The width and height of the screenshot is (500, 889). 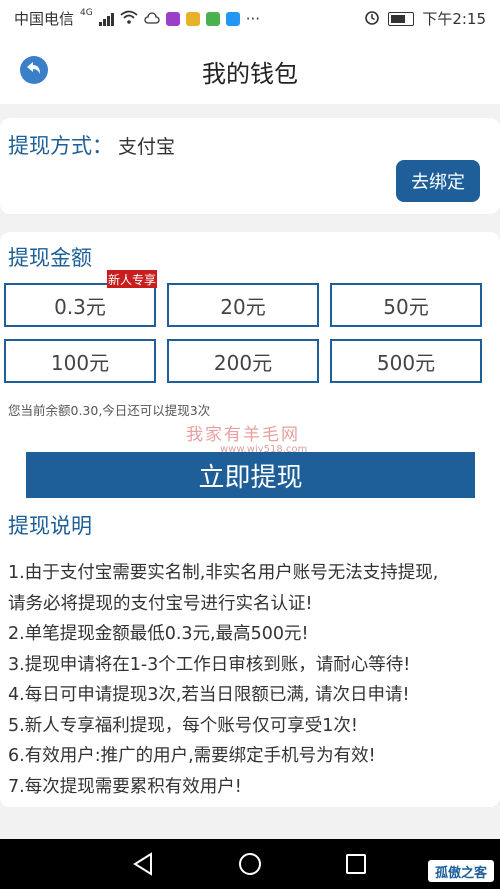 What do you see at coordinates (372, 19) in the screenshot?
I see `alarm-icon` at bounding box center [372, 19].